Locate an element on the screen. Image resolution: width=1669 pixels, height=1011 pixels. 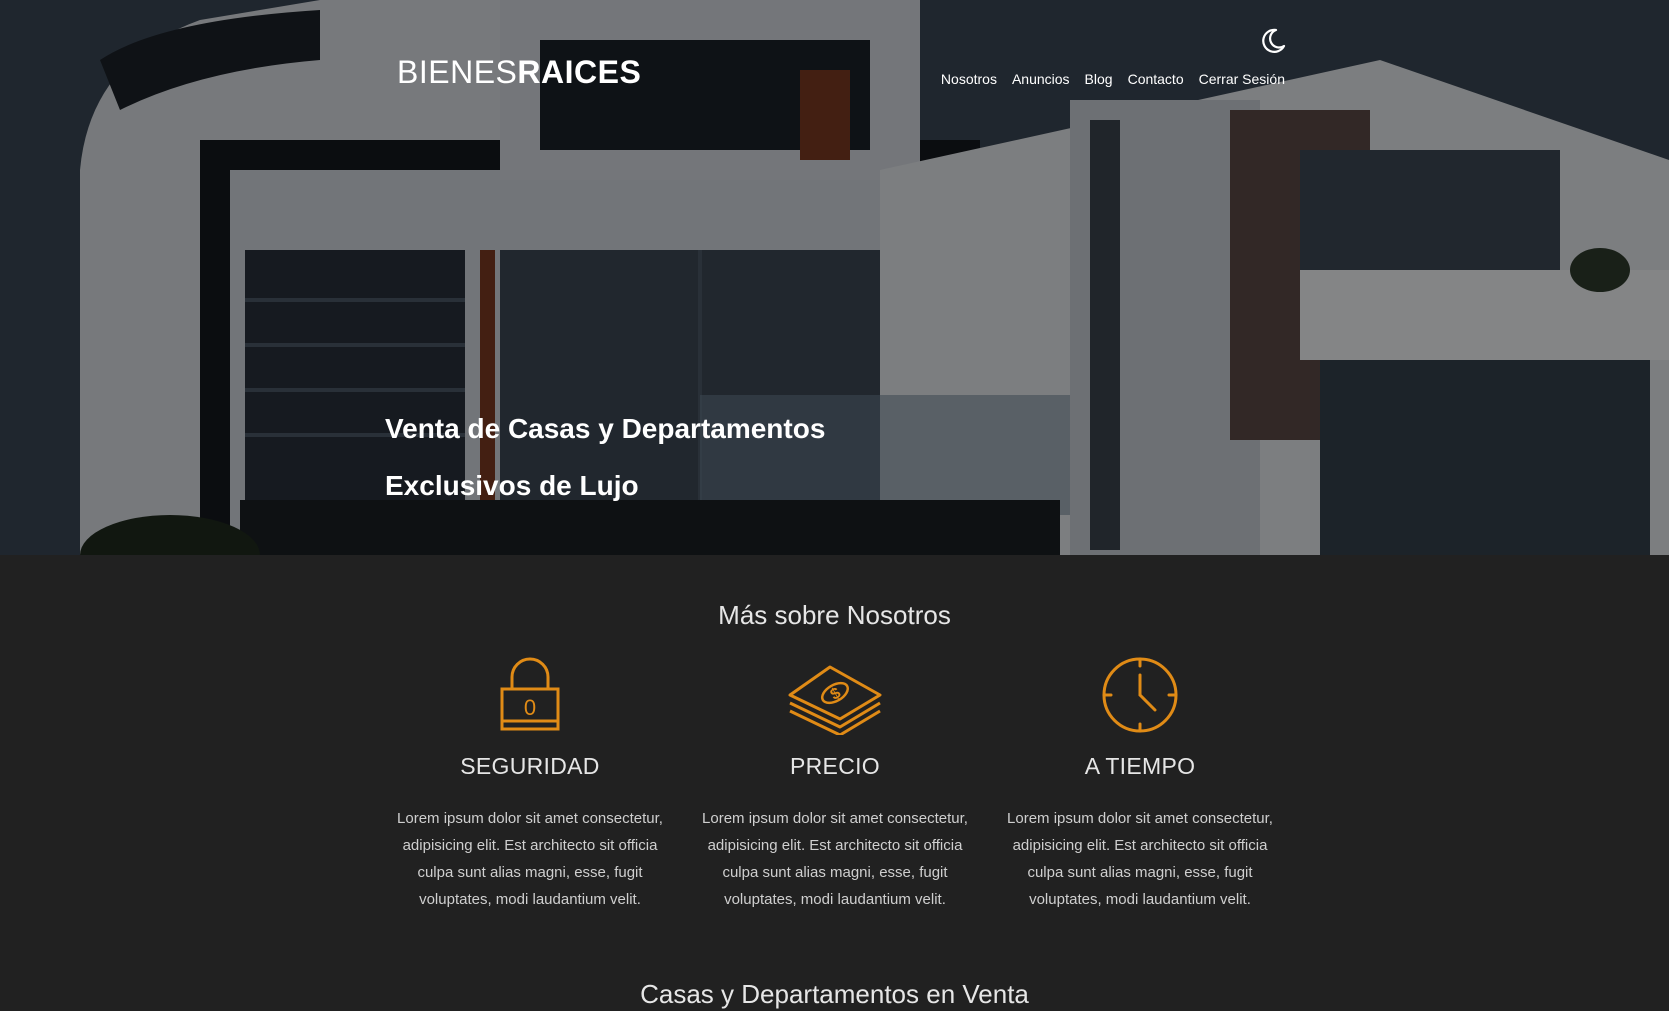
logo-text-bold: RAICES is located at coordinates (579, 72).